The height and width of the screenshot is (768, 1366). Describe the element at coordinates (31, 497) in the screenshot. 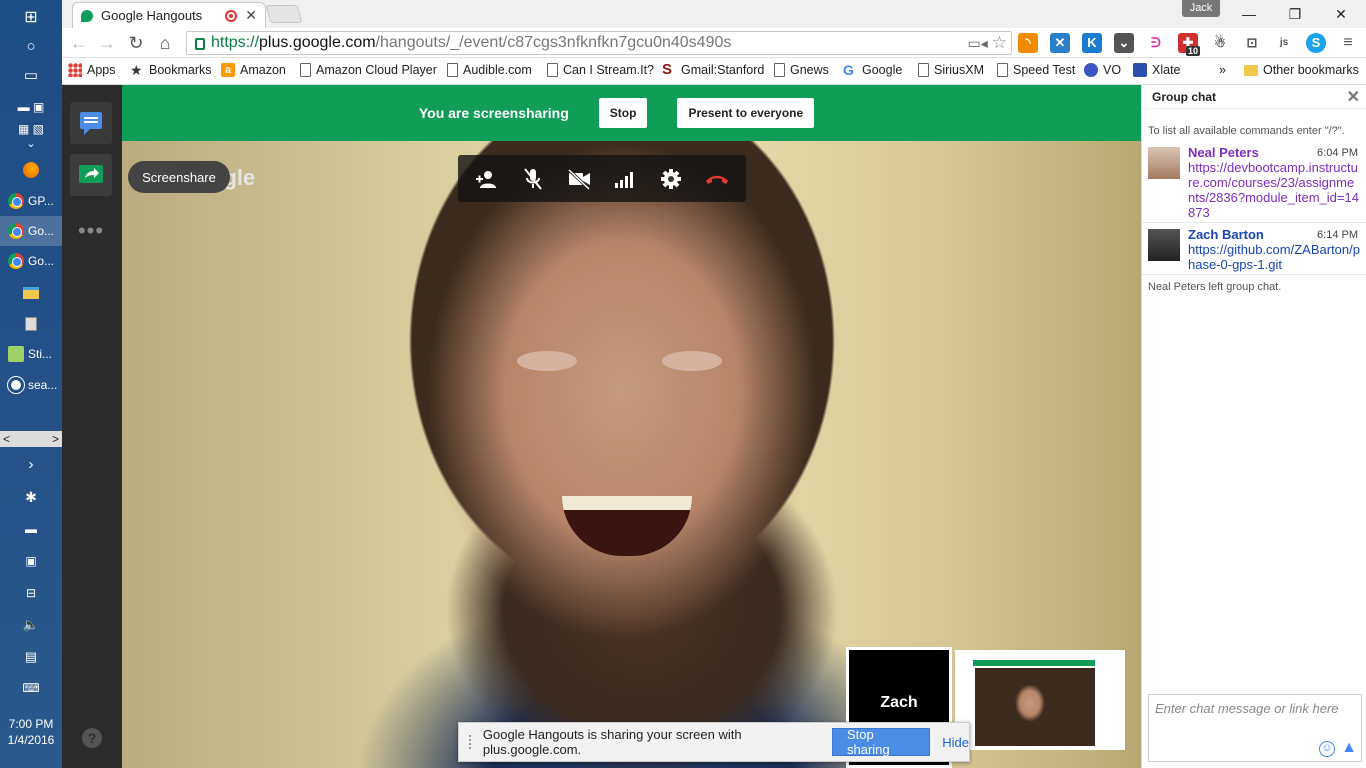

I see `tray-app-icon: ✱` at that location.